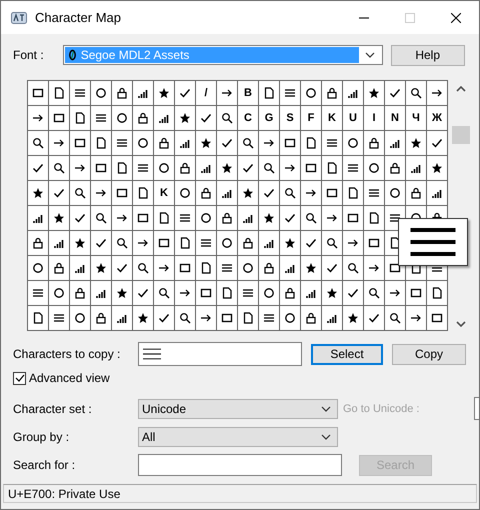 This screenshot has height=510, width=480. Describe the element at coordinates (248, 93) in the screenshot. I see `character-cell: B` at that location.